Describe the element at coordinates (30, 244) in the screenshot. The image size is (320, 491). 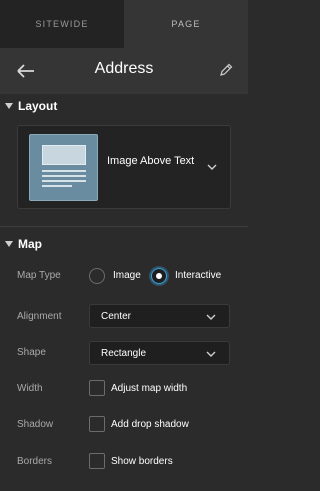
I see `map-section-title: Map` at that location.